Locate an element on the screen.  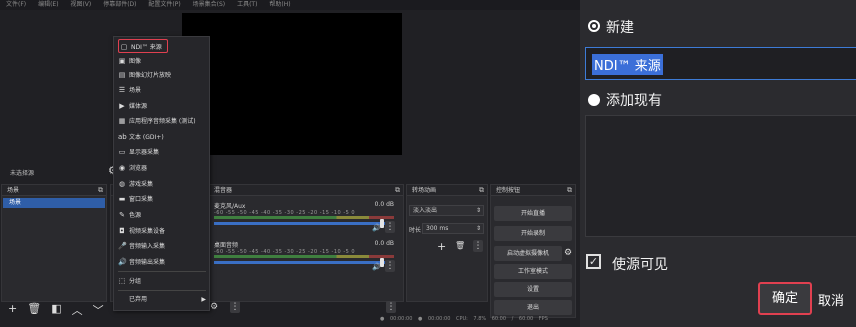
mixer-more-icon: ⋮ is located at coordinates (391, 307).